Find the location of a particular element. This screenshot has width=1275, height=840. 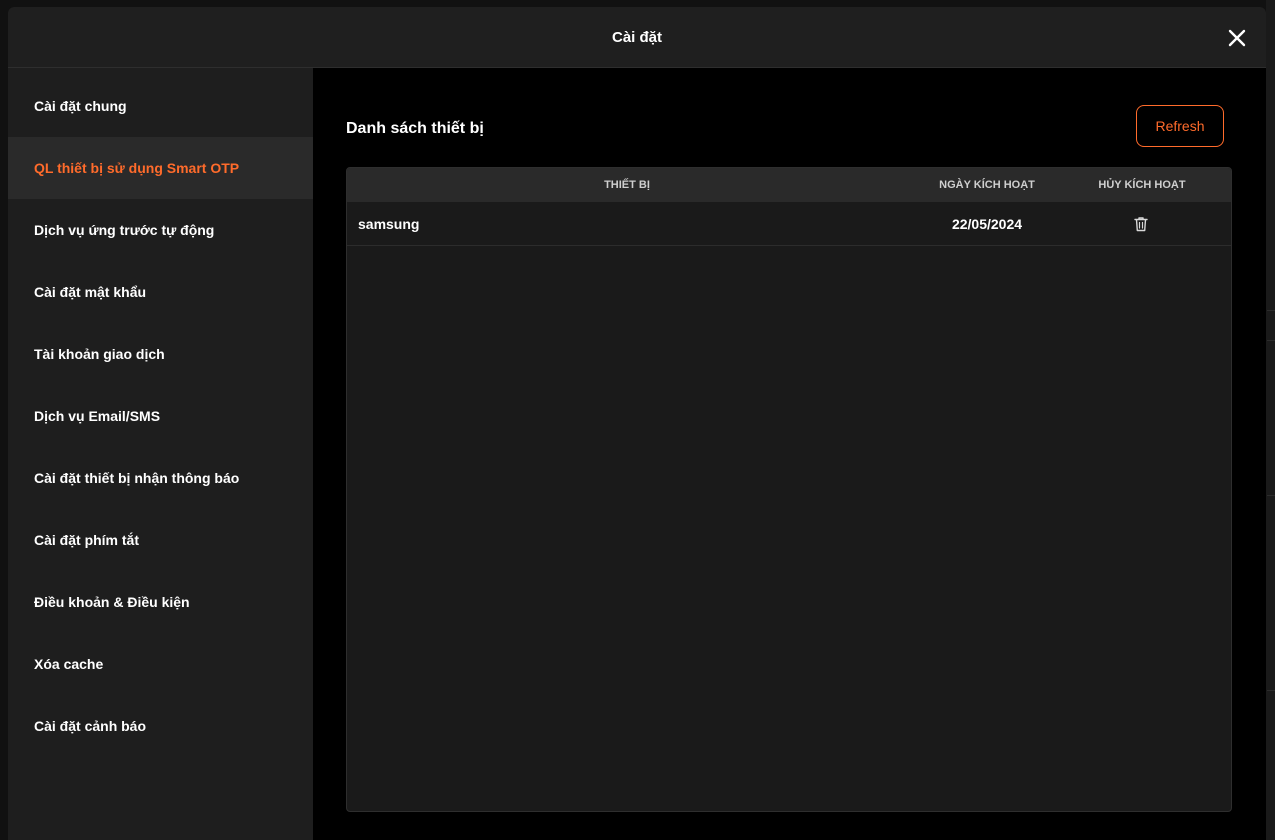

sidebar-item-label: Xóa cache is located at coordinates (69, 664).